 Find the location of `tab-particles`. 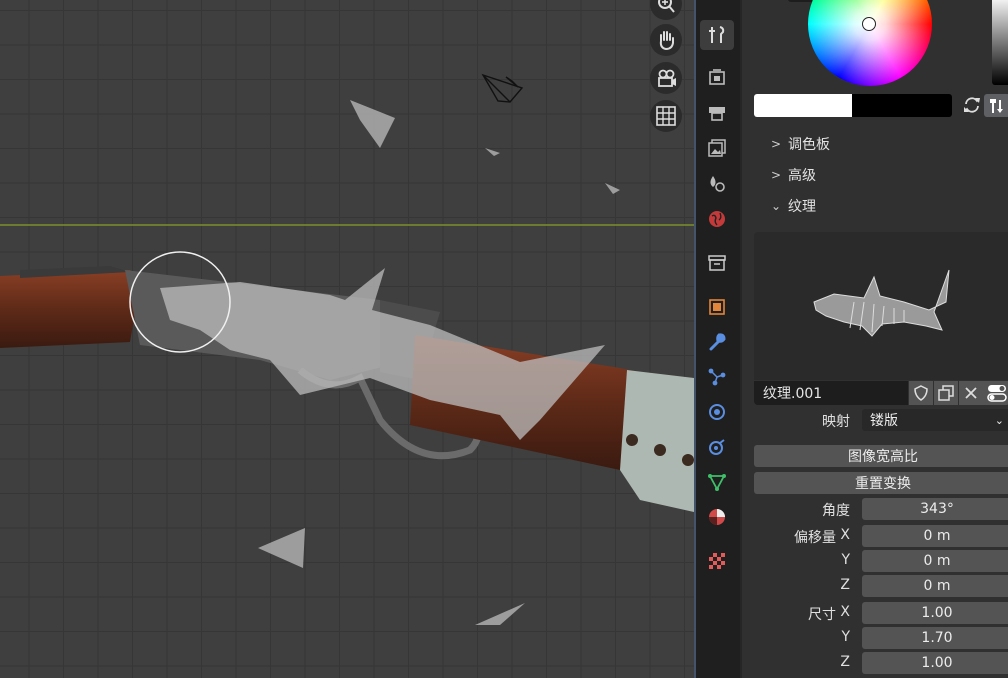

tab-particles is located at coordinates (717, 377).